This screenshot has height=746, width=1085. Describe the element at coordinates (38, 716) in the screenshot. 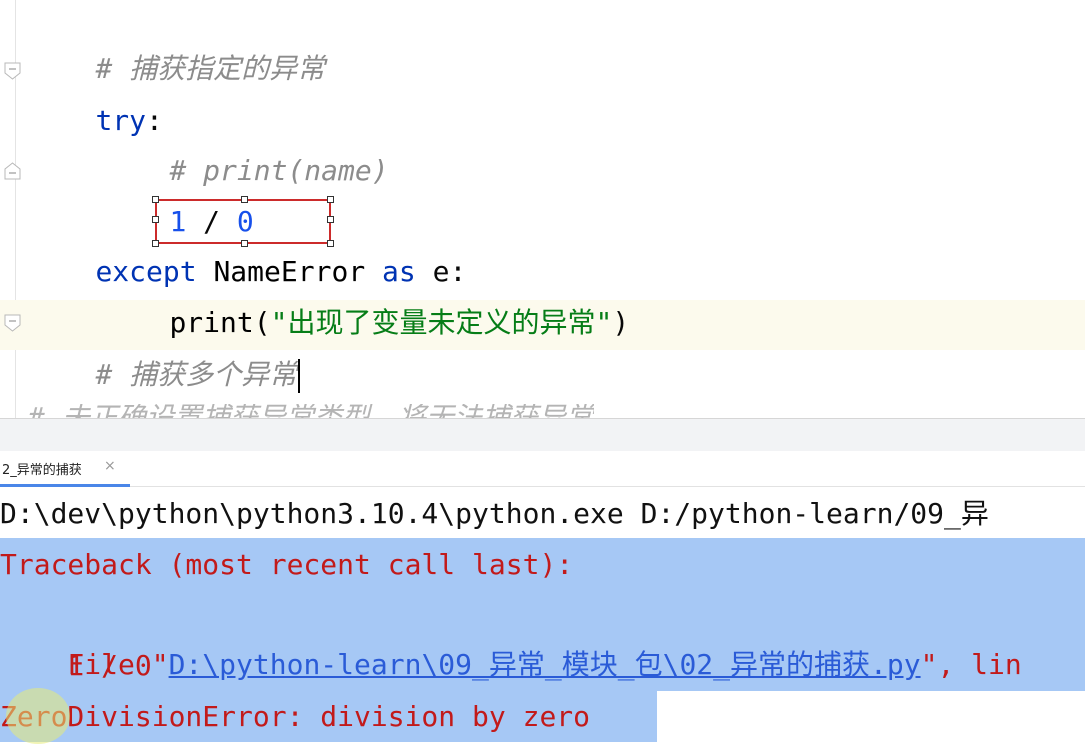

I see `mouse-cursor-highlight` at that location.